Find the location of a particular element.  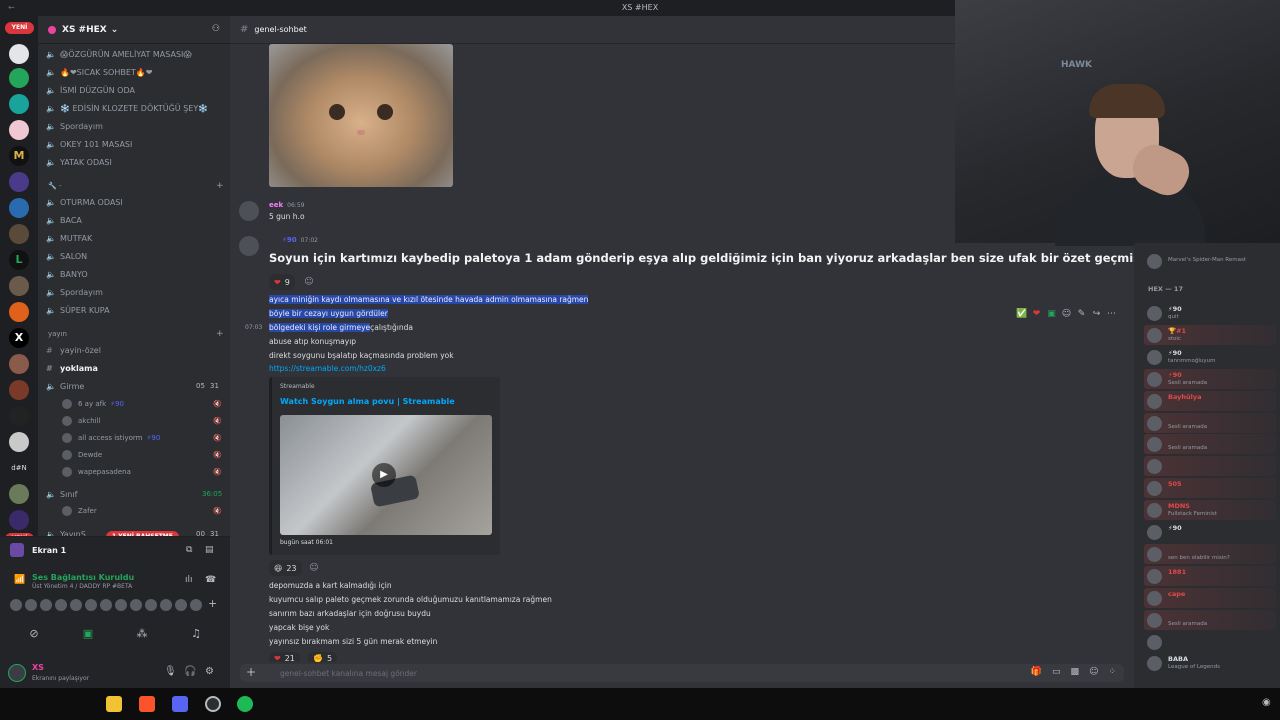

server-icon: d#N is located at coordinates (19, 468).